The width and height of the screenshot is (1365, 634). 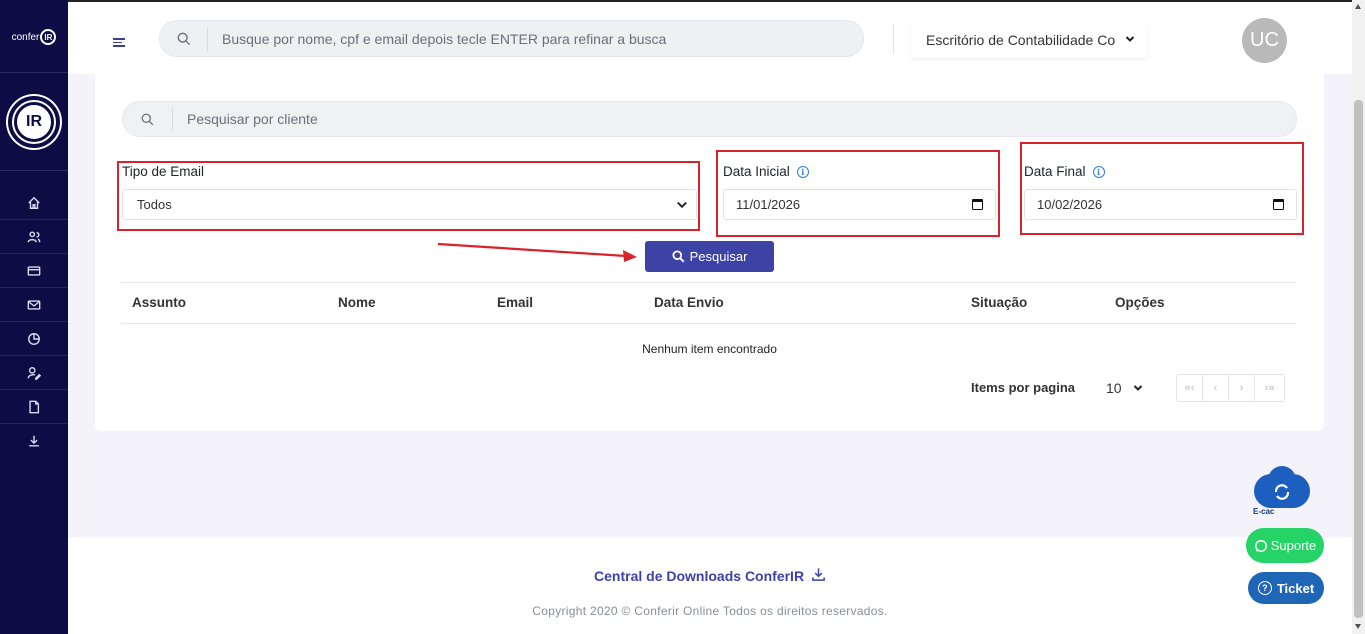 I want to click on support-button: Suporte, so click(x=1285, y=545).